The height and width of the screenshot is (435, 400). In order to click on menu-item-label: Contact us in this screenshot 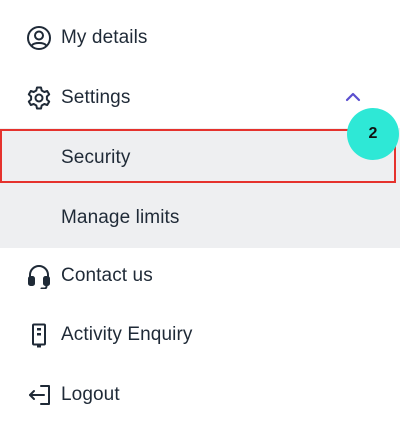, I will do `click(107, 275)`.